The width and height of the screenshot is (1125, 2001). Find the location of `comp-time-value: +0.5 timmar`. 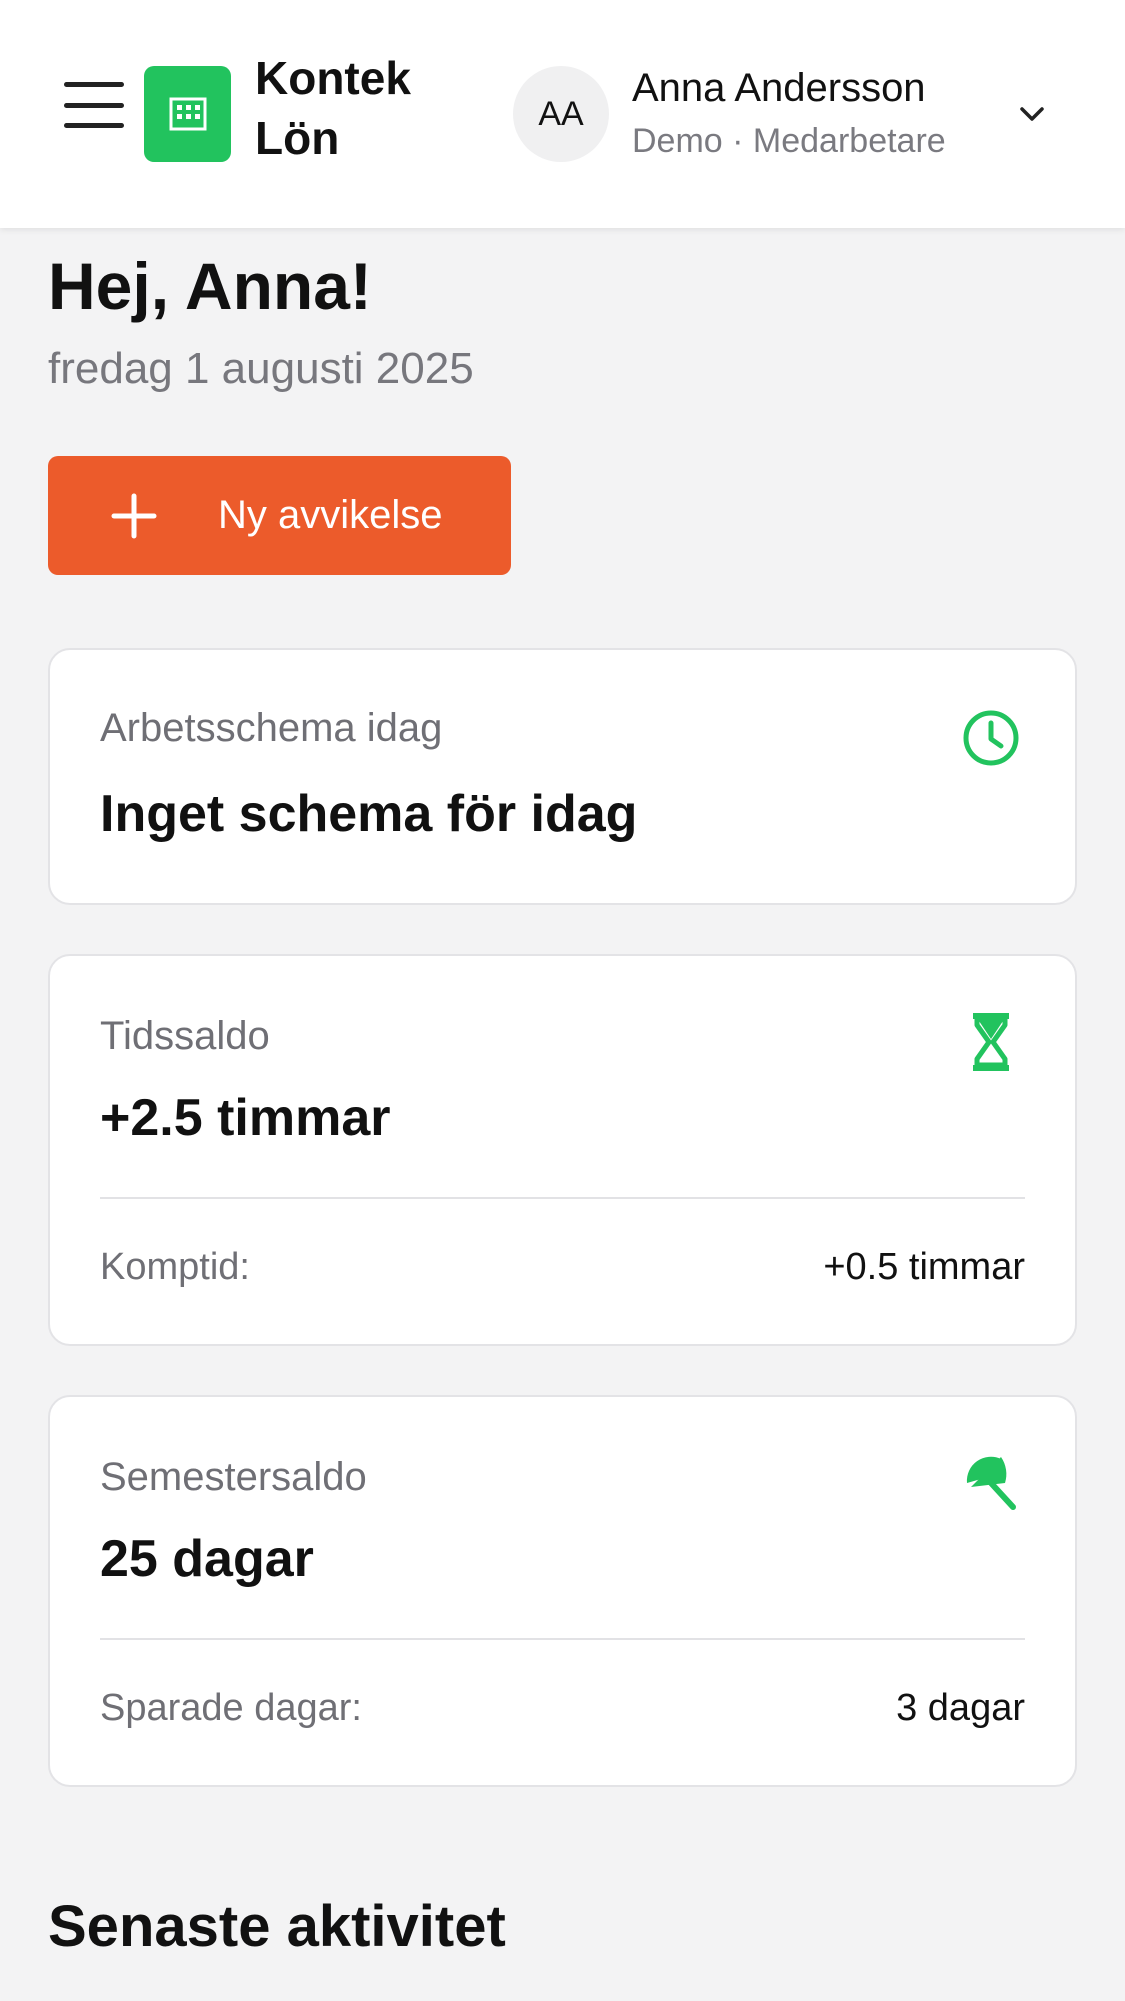

comp-time-value: +0.5 timmar is located at coordinates (924, 1267).